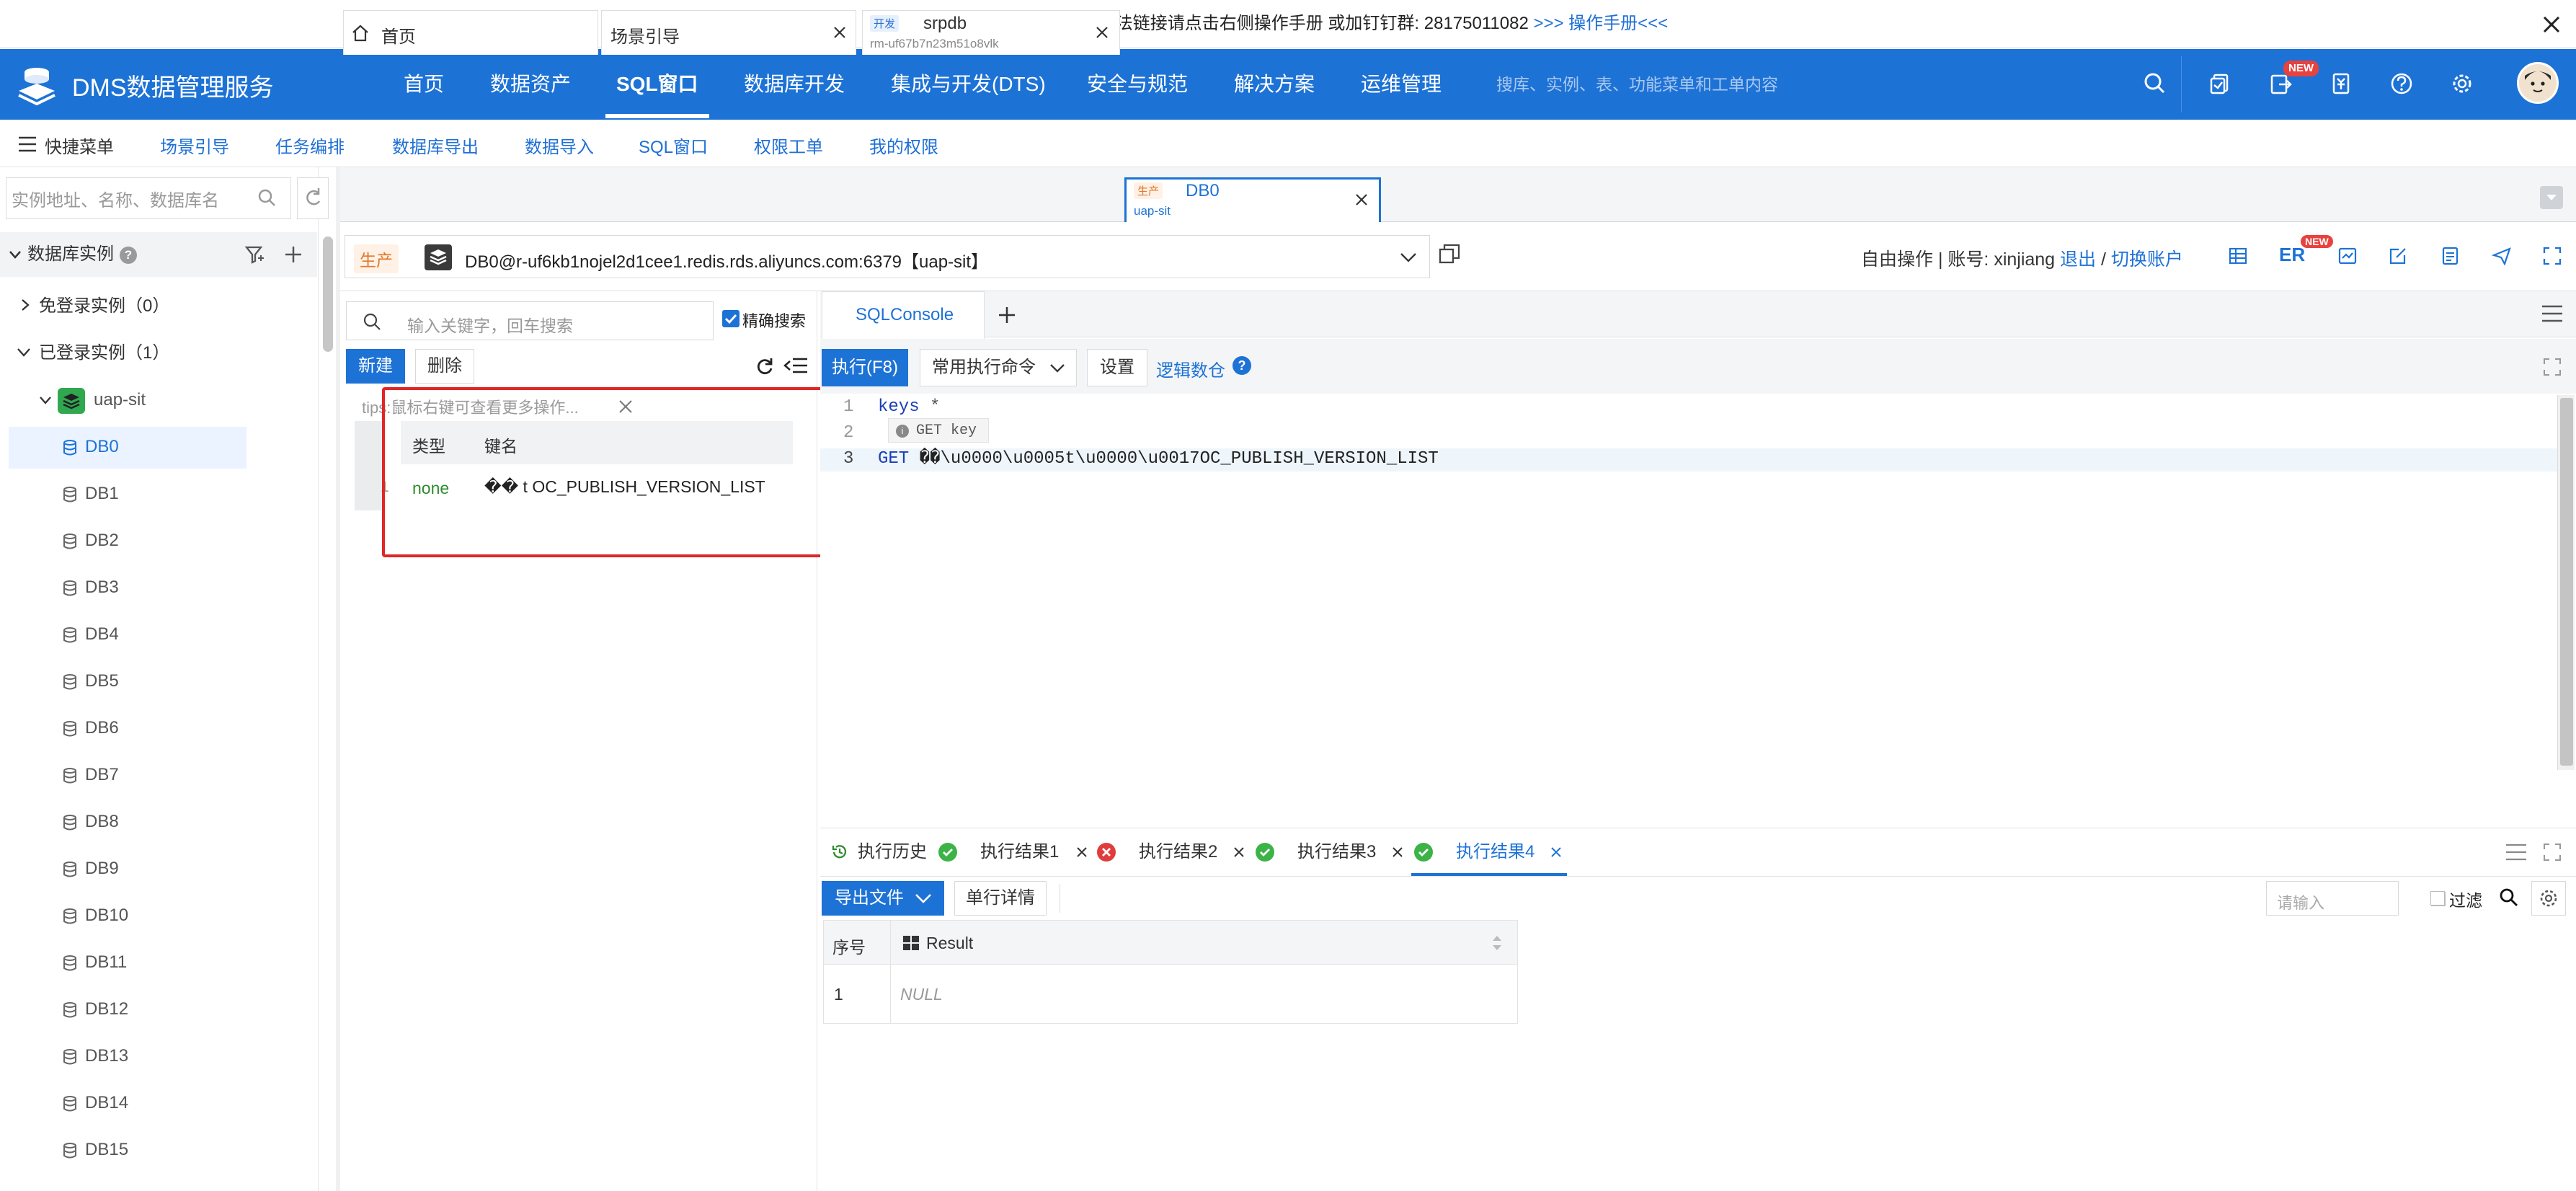 The width and height of the screenshot is (2576, 1191). I want to click on add-icon, so click(293, 254).